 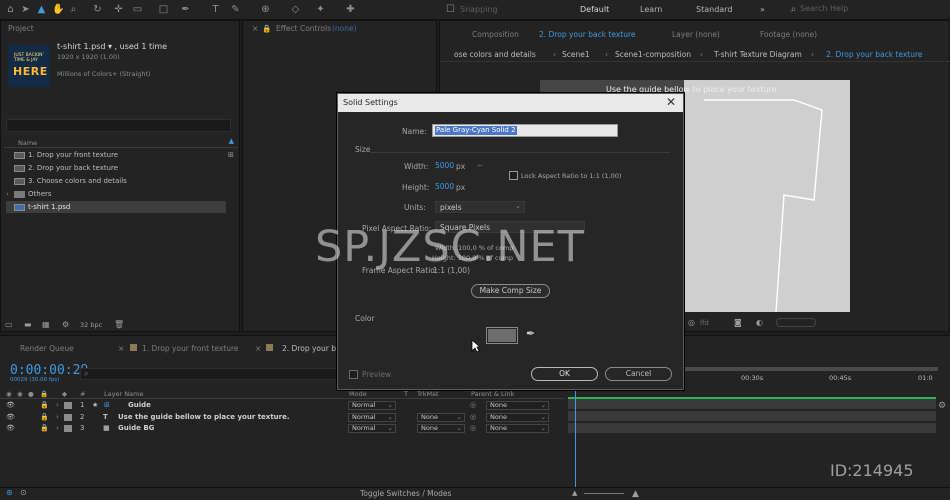 What do you see at coordinates (651, 9) in the screenshot?
I see `workspace-learn: Learn` at bounding box center [651, 9].